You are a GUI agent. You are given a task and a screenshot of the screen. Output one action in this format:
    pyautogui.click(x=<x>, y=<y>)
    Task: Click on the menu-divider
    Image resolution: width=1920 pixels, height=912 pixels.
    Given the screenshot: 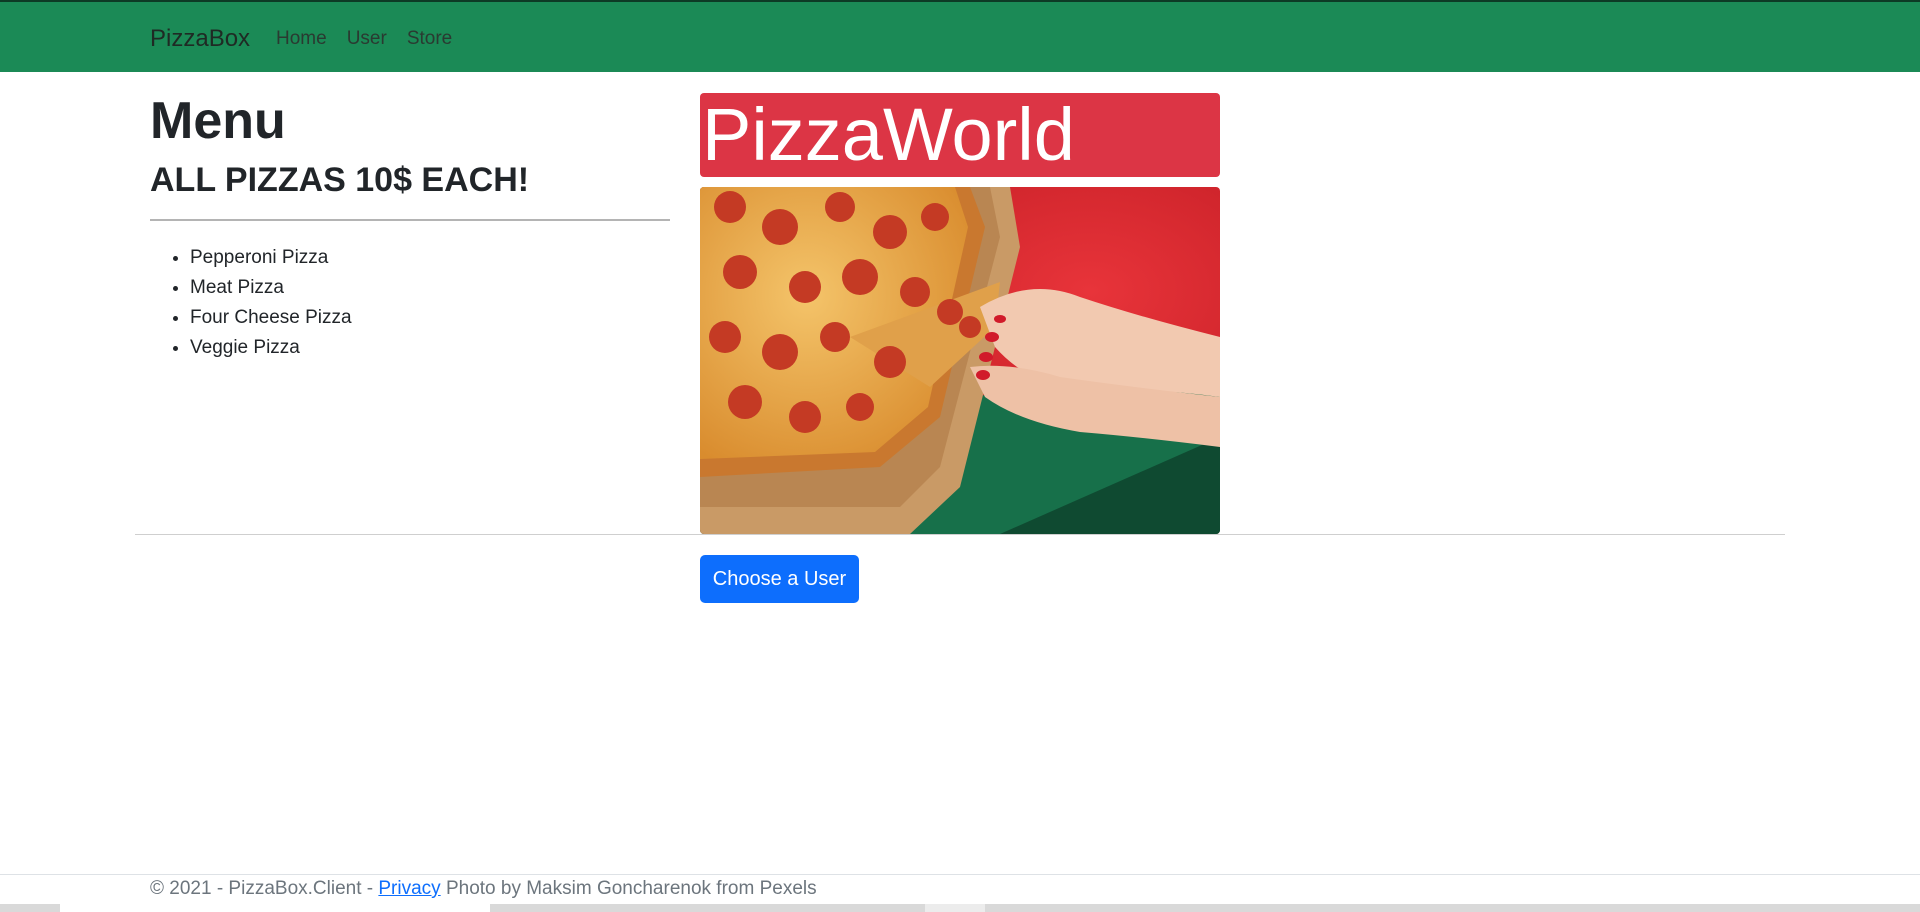 What is the action you would take?
    pyautogui.click(x=410, y=220)
    